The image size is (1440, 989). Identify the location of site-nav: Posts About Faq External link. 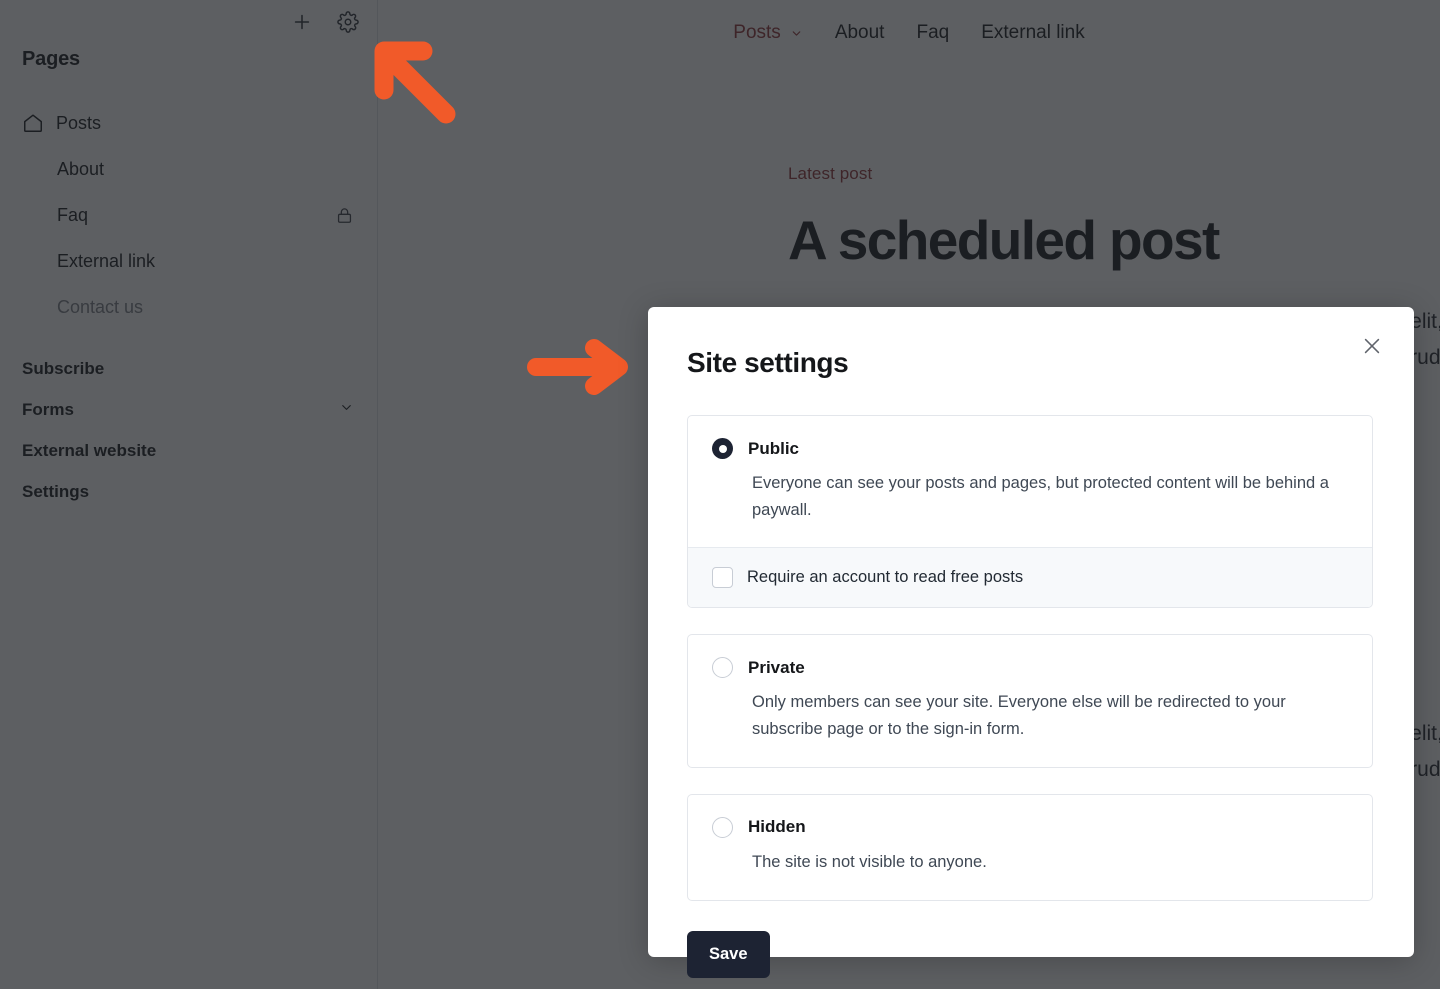
(909, 33).